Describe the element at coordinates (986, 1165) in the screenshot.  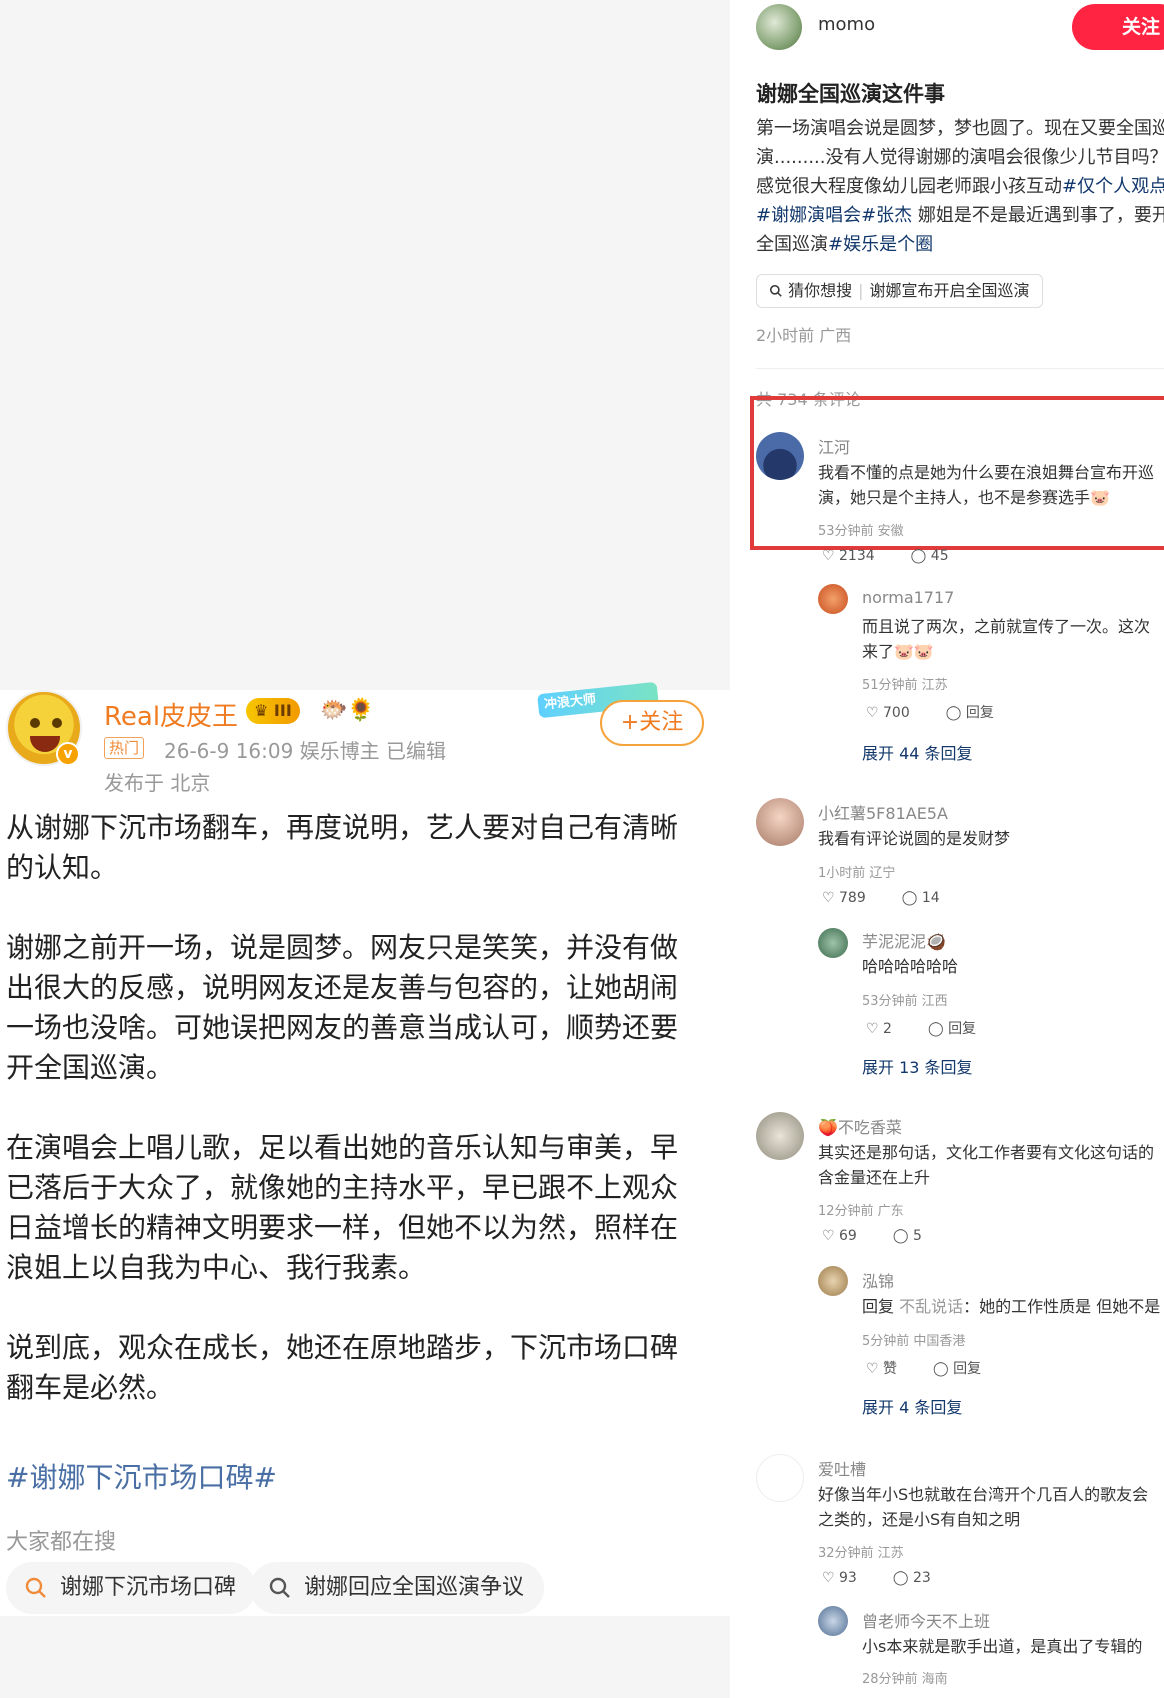
I see `comment-text: 其实还是那句话，文化工作者要有文化这句话的含金量还在上升` at that location.